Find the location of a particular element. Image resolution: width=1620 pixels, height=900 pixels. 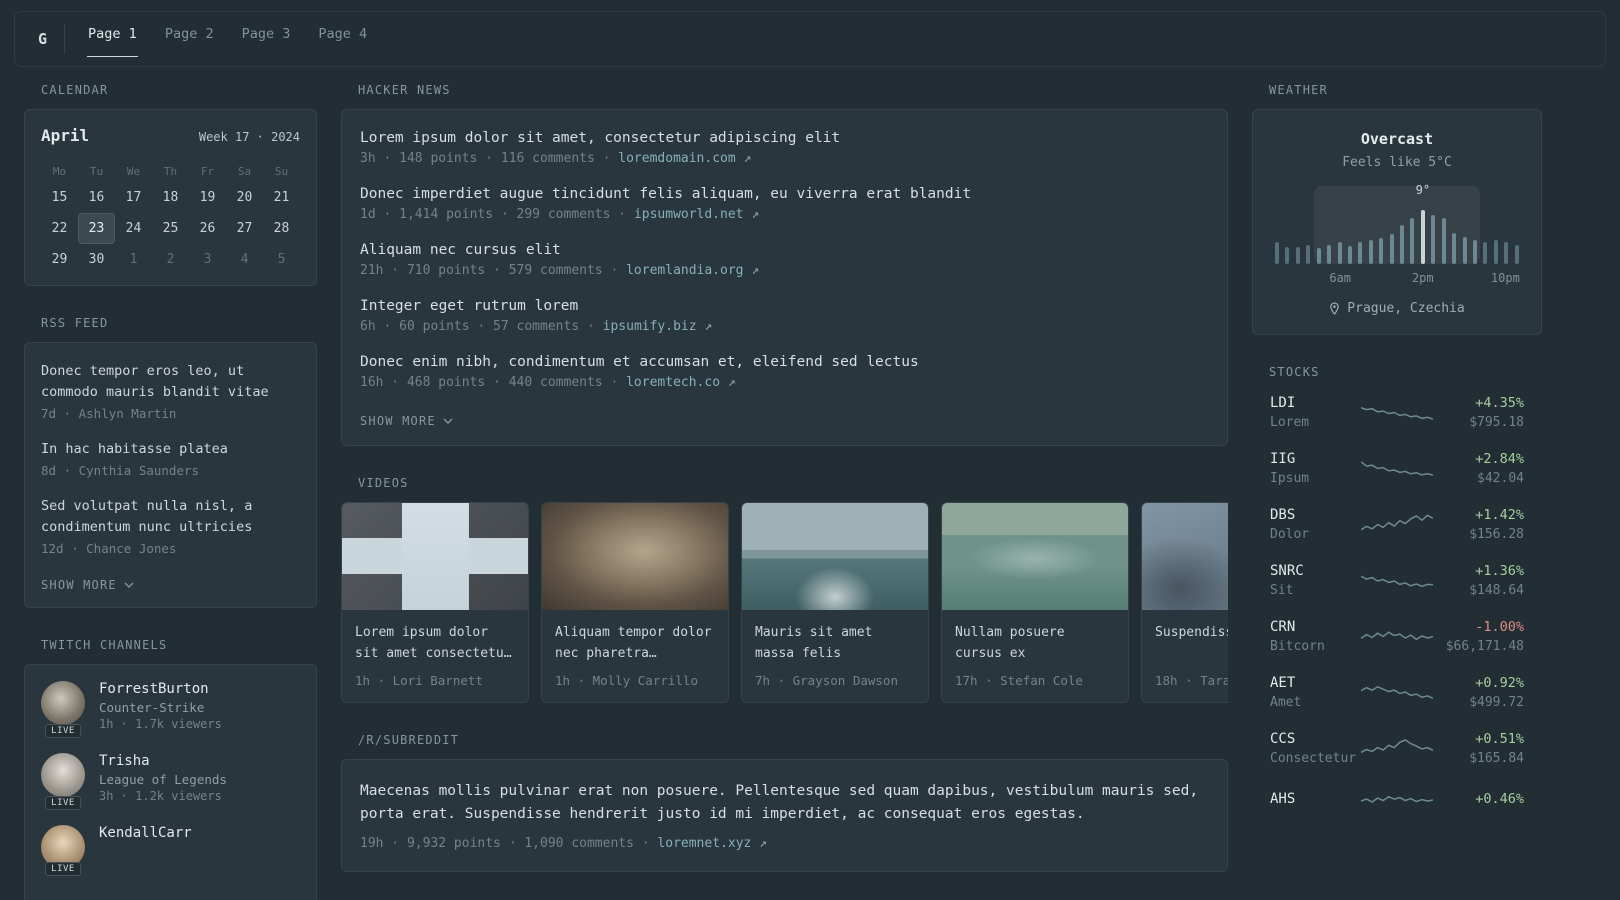

page-tab: Page 1 is located at coordinates (112, 34).